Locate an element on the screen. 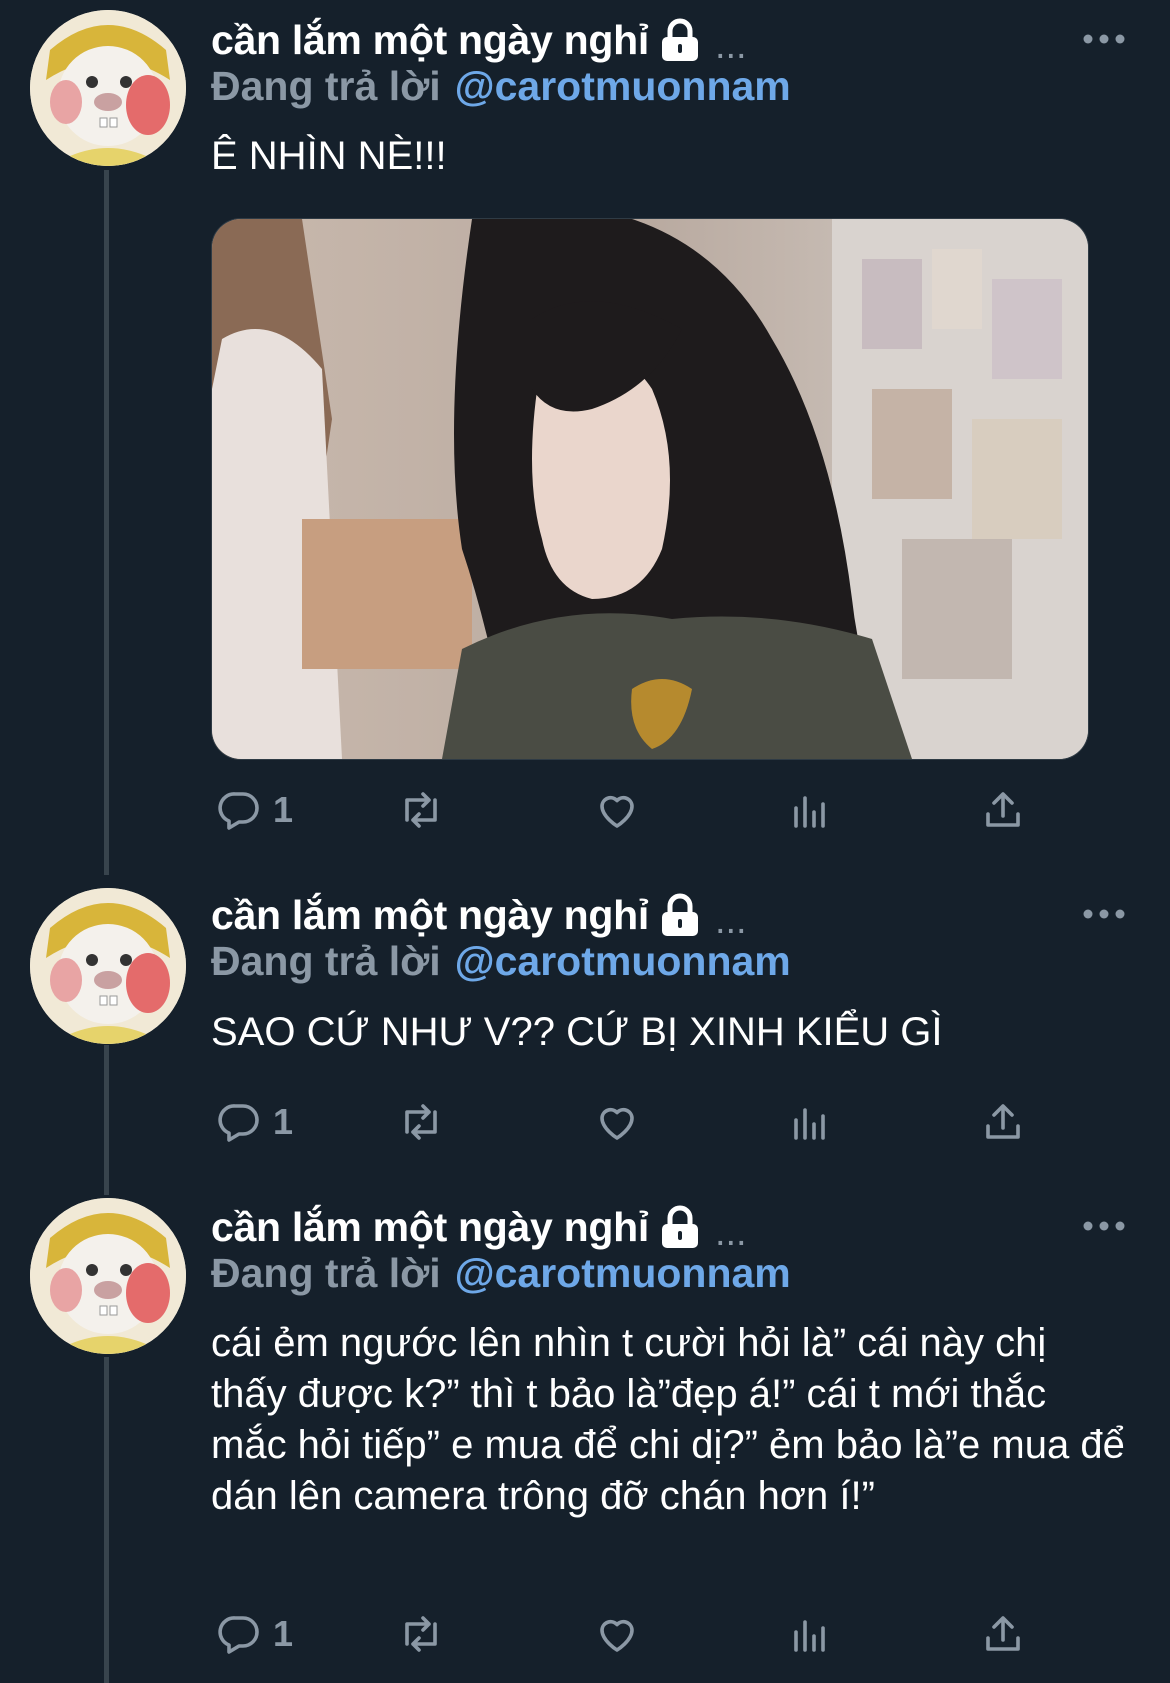 Image resolution: width=1170 pixels, height=1683 pixels. tweet-text: SAO CỨ NHƯ V?? CỨ BỊ XINH KIỂU GÌ is located at coordinates (577, 1032).